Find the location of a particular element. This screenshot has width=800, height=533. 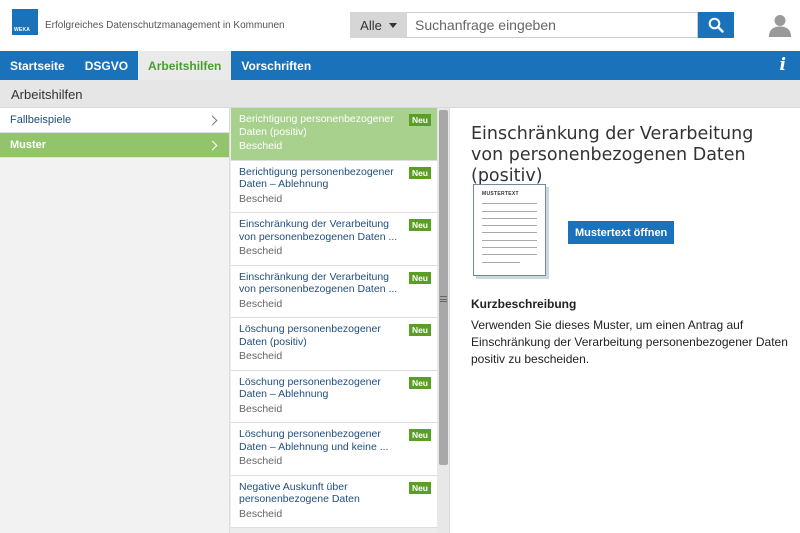

logo-text: WEKA is located at coordinates (22, 30).